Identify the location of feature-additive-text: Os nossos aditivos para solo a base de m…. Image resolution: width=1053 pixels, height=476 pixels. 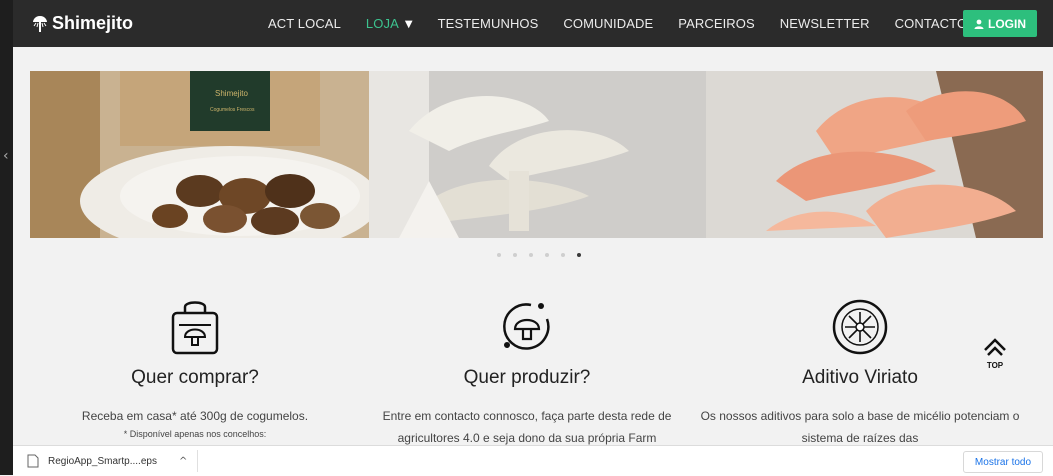
(860, 427).